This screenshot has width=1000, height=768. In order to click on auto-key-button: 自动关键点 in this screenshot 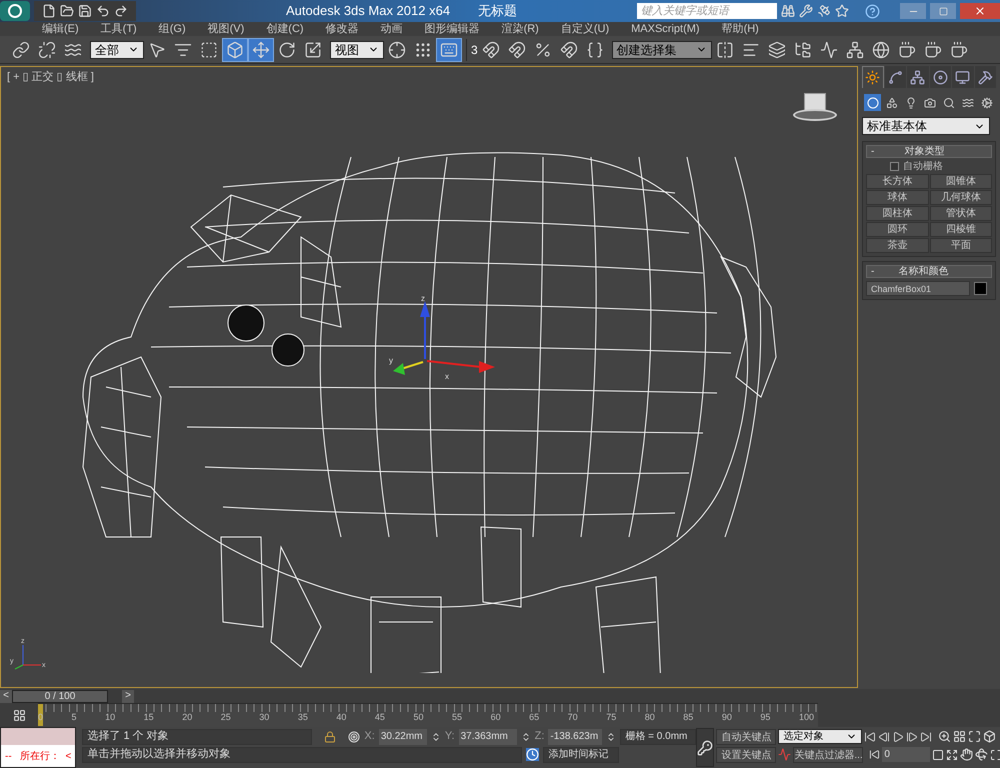, I will do `click(746, 736)`.